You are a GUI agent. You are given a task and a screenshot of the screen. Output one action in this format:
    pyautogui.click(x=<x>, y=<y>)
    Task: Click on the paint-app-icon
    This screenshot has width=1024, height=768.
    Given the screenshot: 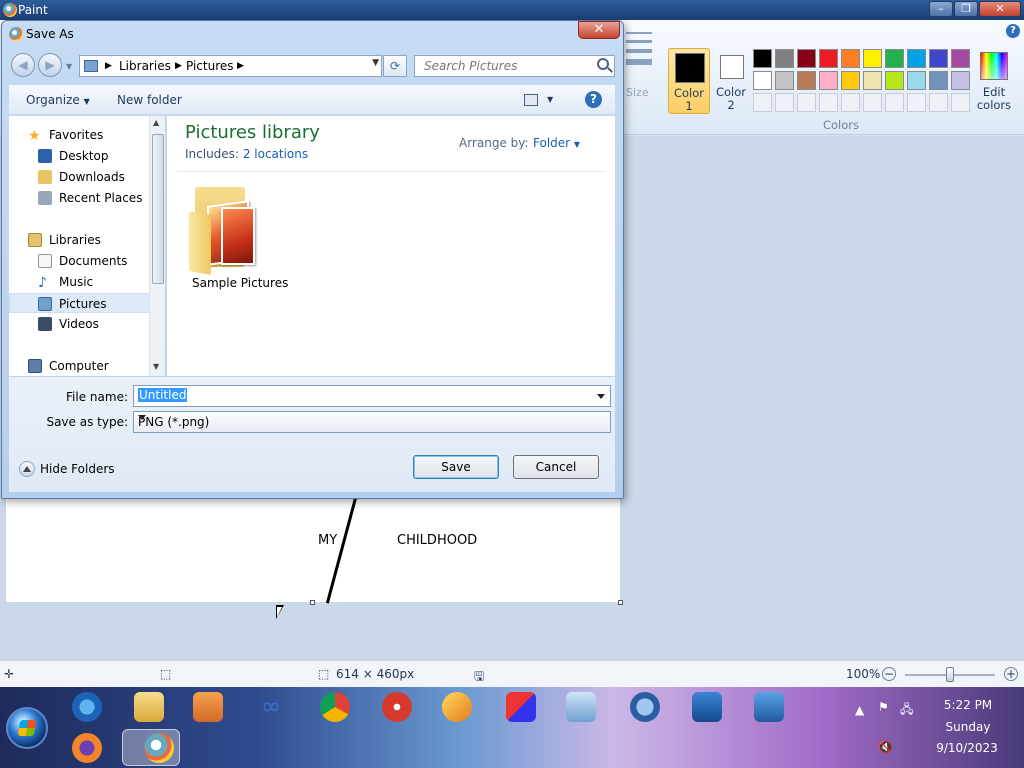 What is the action you would take?
    pyautogui.click(x=10, y=10)
    